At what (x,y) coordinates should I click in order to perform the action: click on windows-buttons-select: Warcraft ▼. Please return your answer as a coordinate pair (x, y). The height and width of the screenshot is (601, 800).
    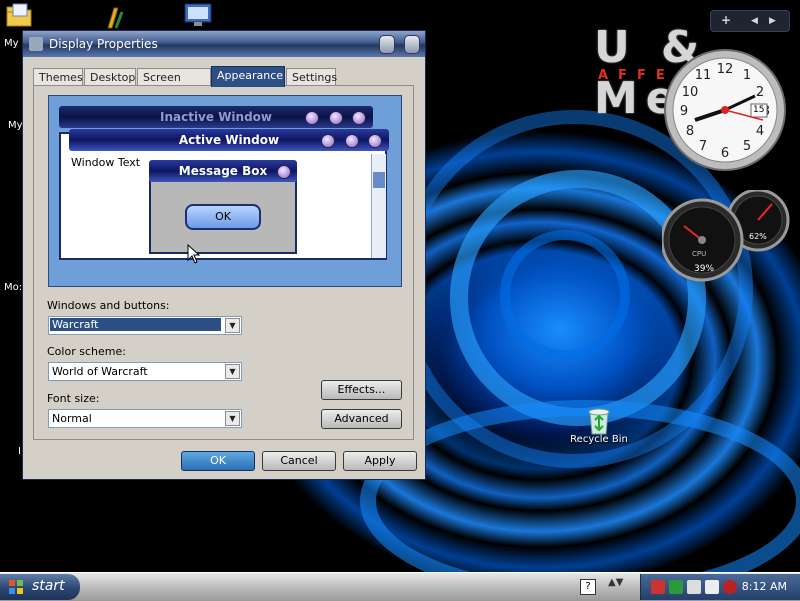
    Looking at the image, I should click on (145, 325).